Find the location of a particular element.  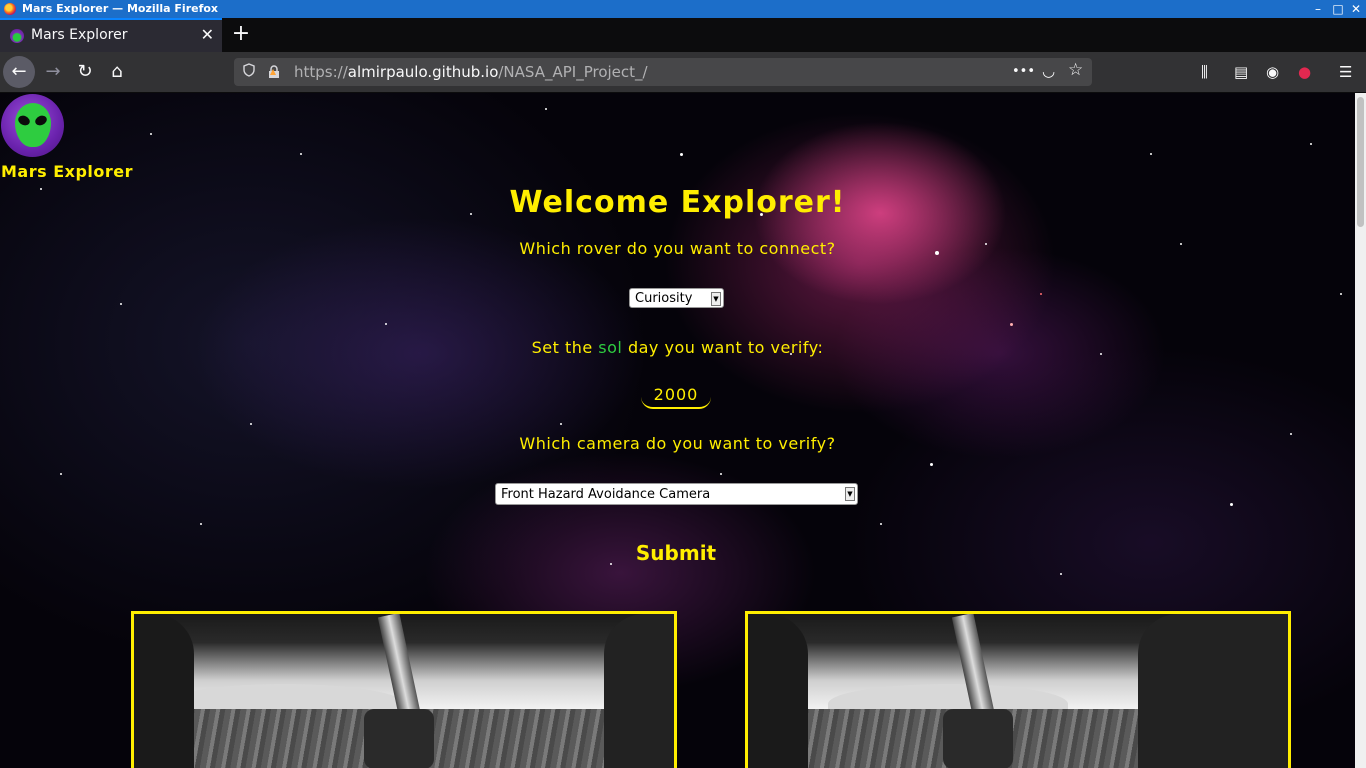

camera-select-value: Front Hazard Avoidance Camera is located at coordinates (606, 494).